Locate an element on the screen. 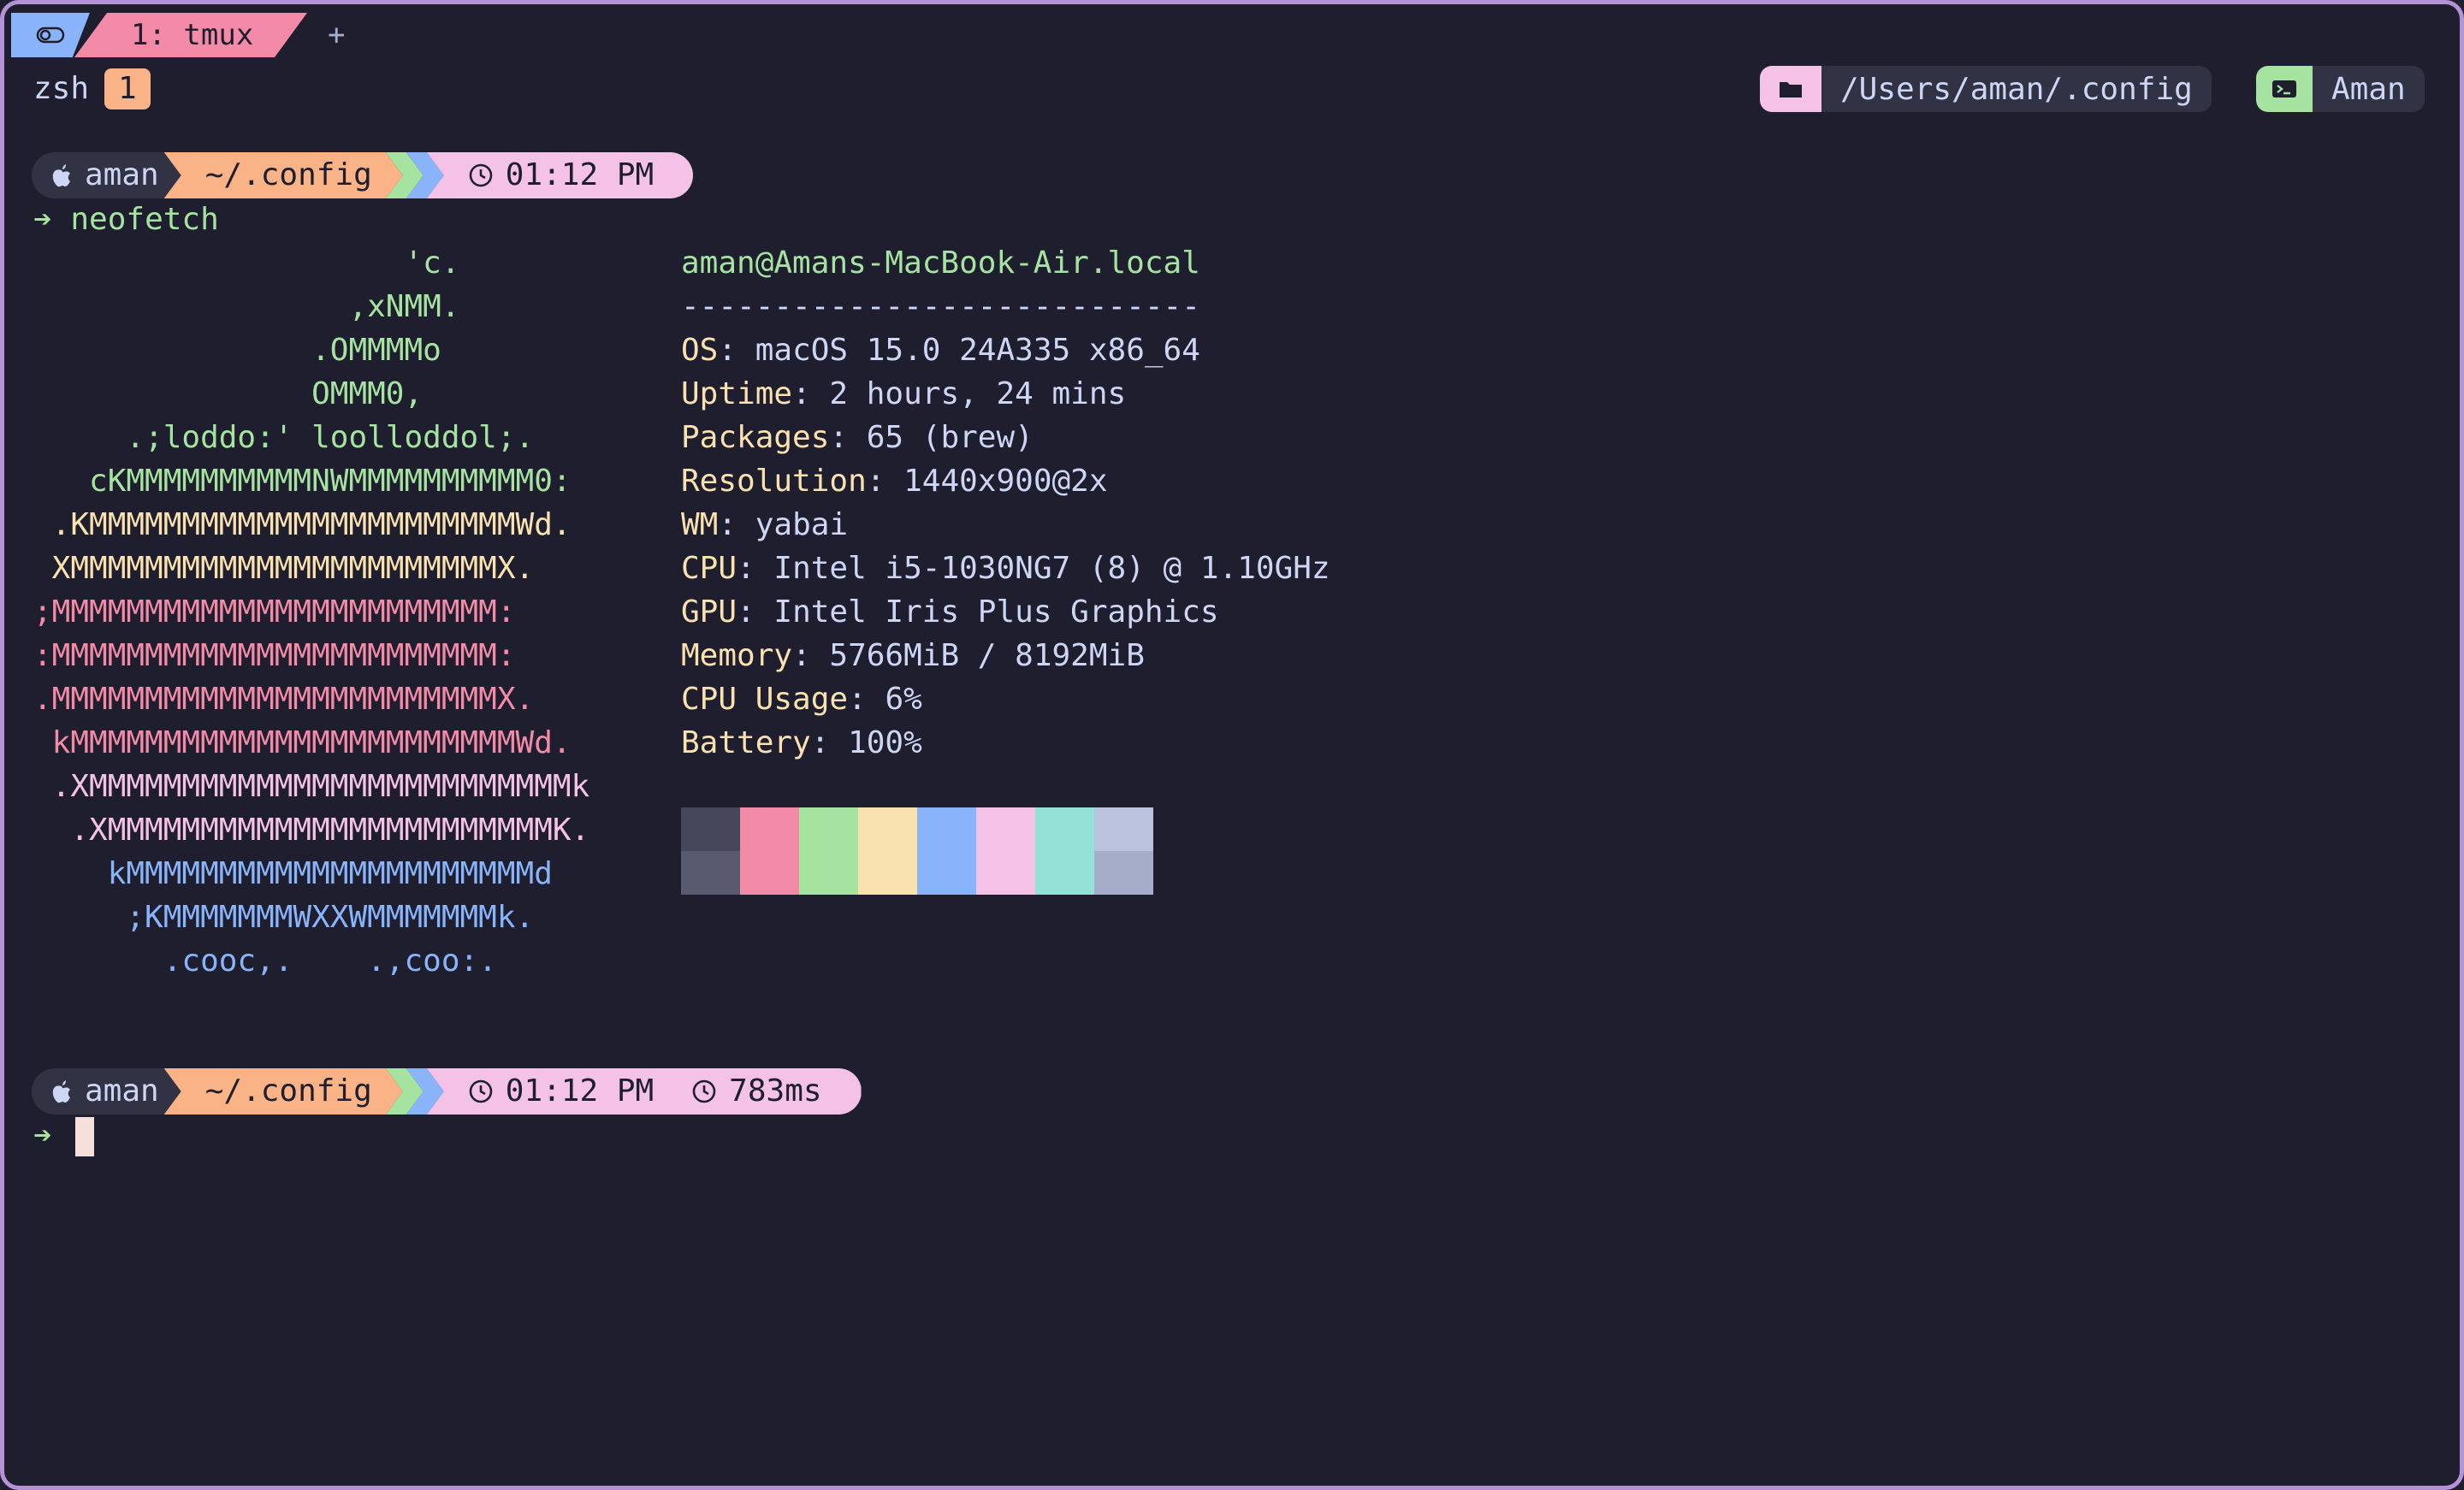 The image size is (2464, 1490). prompt-dir-segment: ~/.config is located at coordinates (283, 175).